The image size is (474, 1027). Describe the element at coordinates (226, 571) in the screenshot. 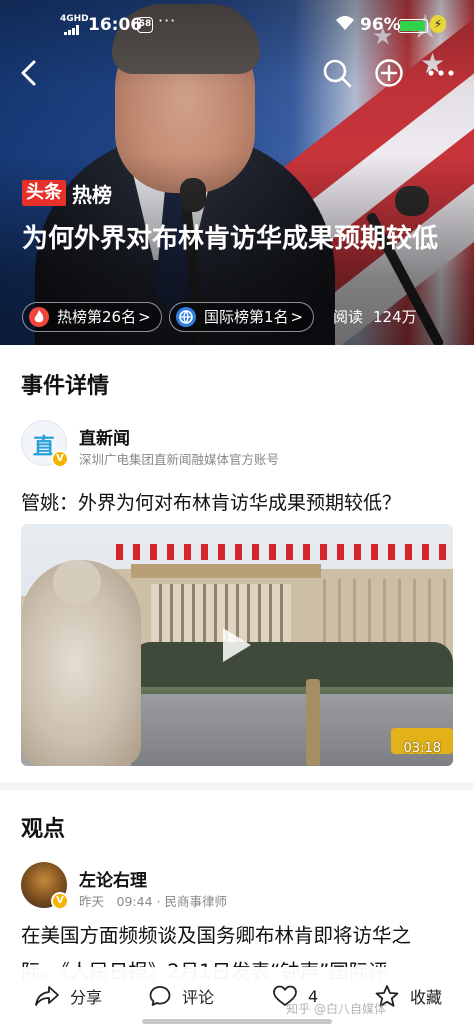

I see `photo-building-roof` at that location.